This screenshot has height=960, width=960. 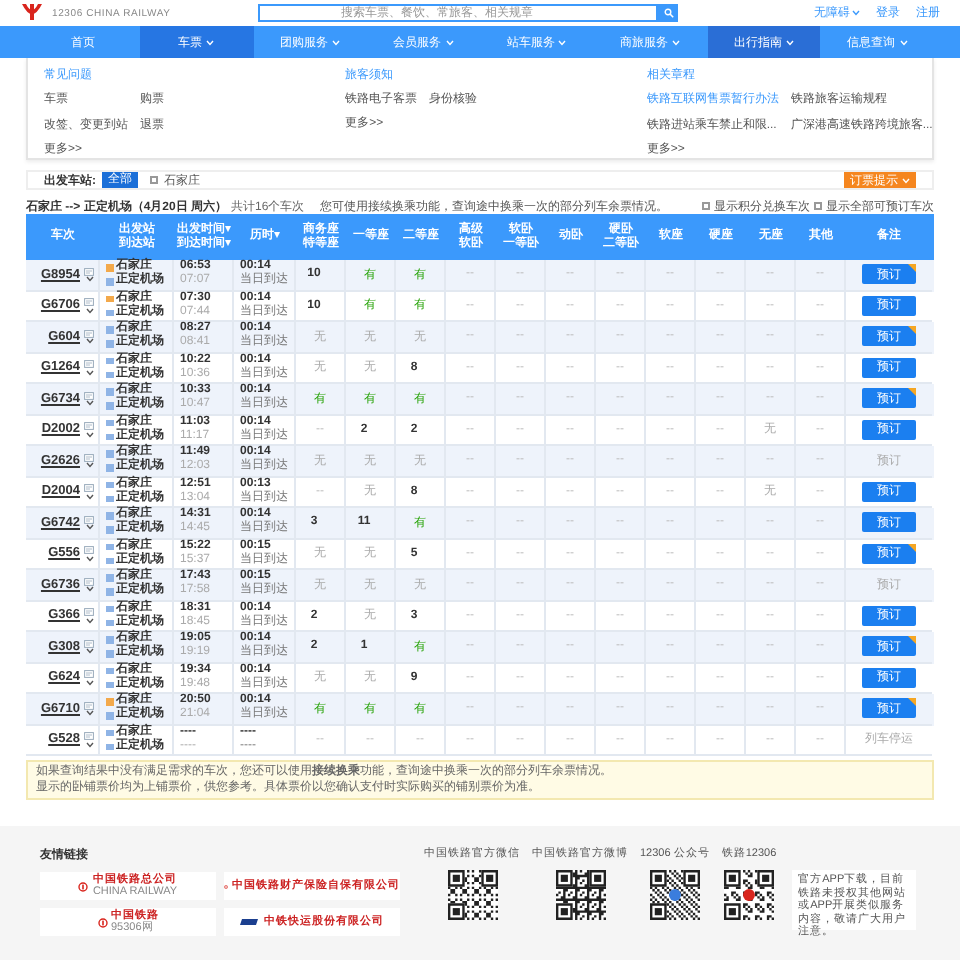 What do you see at coordinates (250, 922) in the screenshot?
I see `cre-mark-icon` at bounding box center [250, 922].